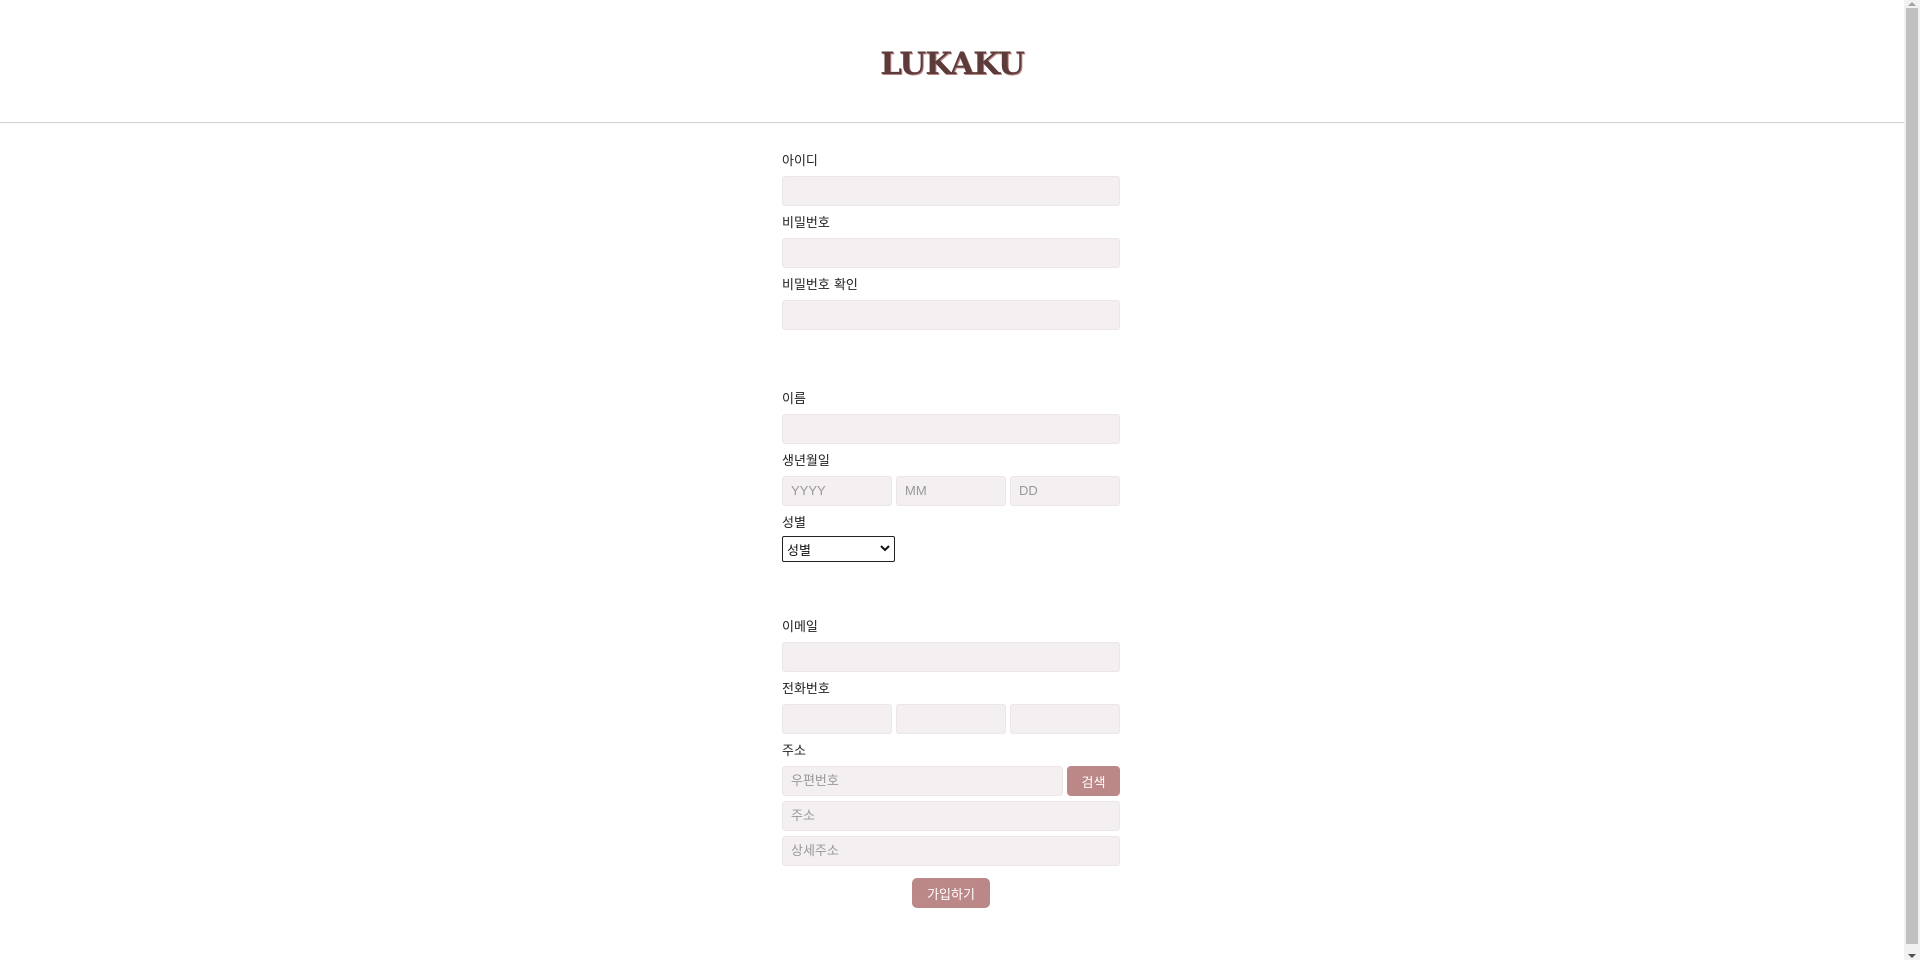  I want to click on birth-row: YYYY MM DD, so click(951, 491).